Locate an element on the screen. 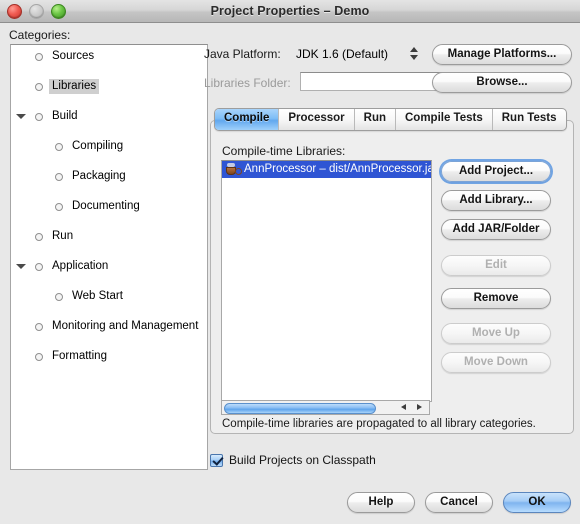 The image size is (580, 524). sidebar-item-formatting: Formatting is located at coordinates (109, 356).